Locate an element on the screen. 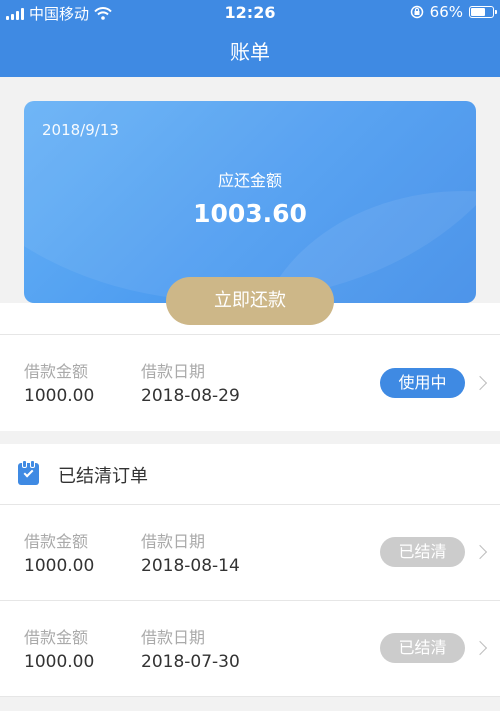 Image resolution: width=500 pixels, height=711 pixels. nav-bar: 账单 is located at coordinates (250, 51).